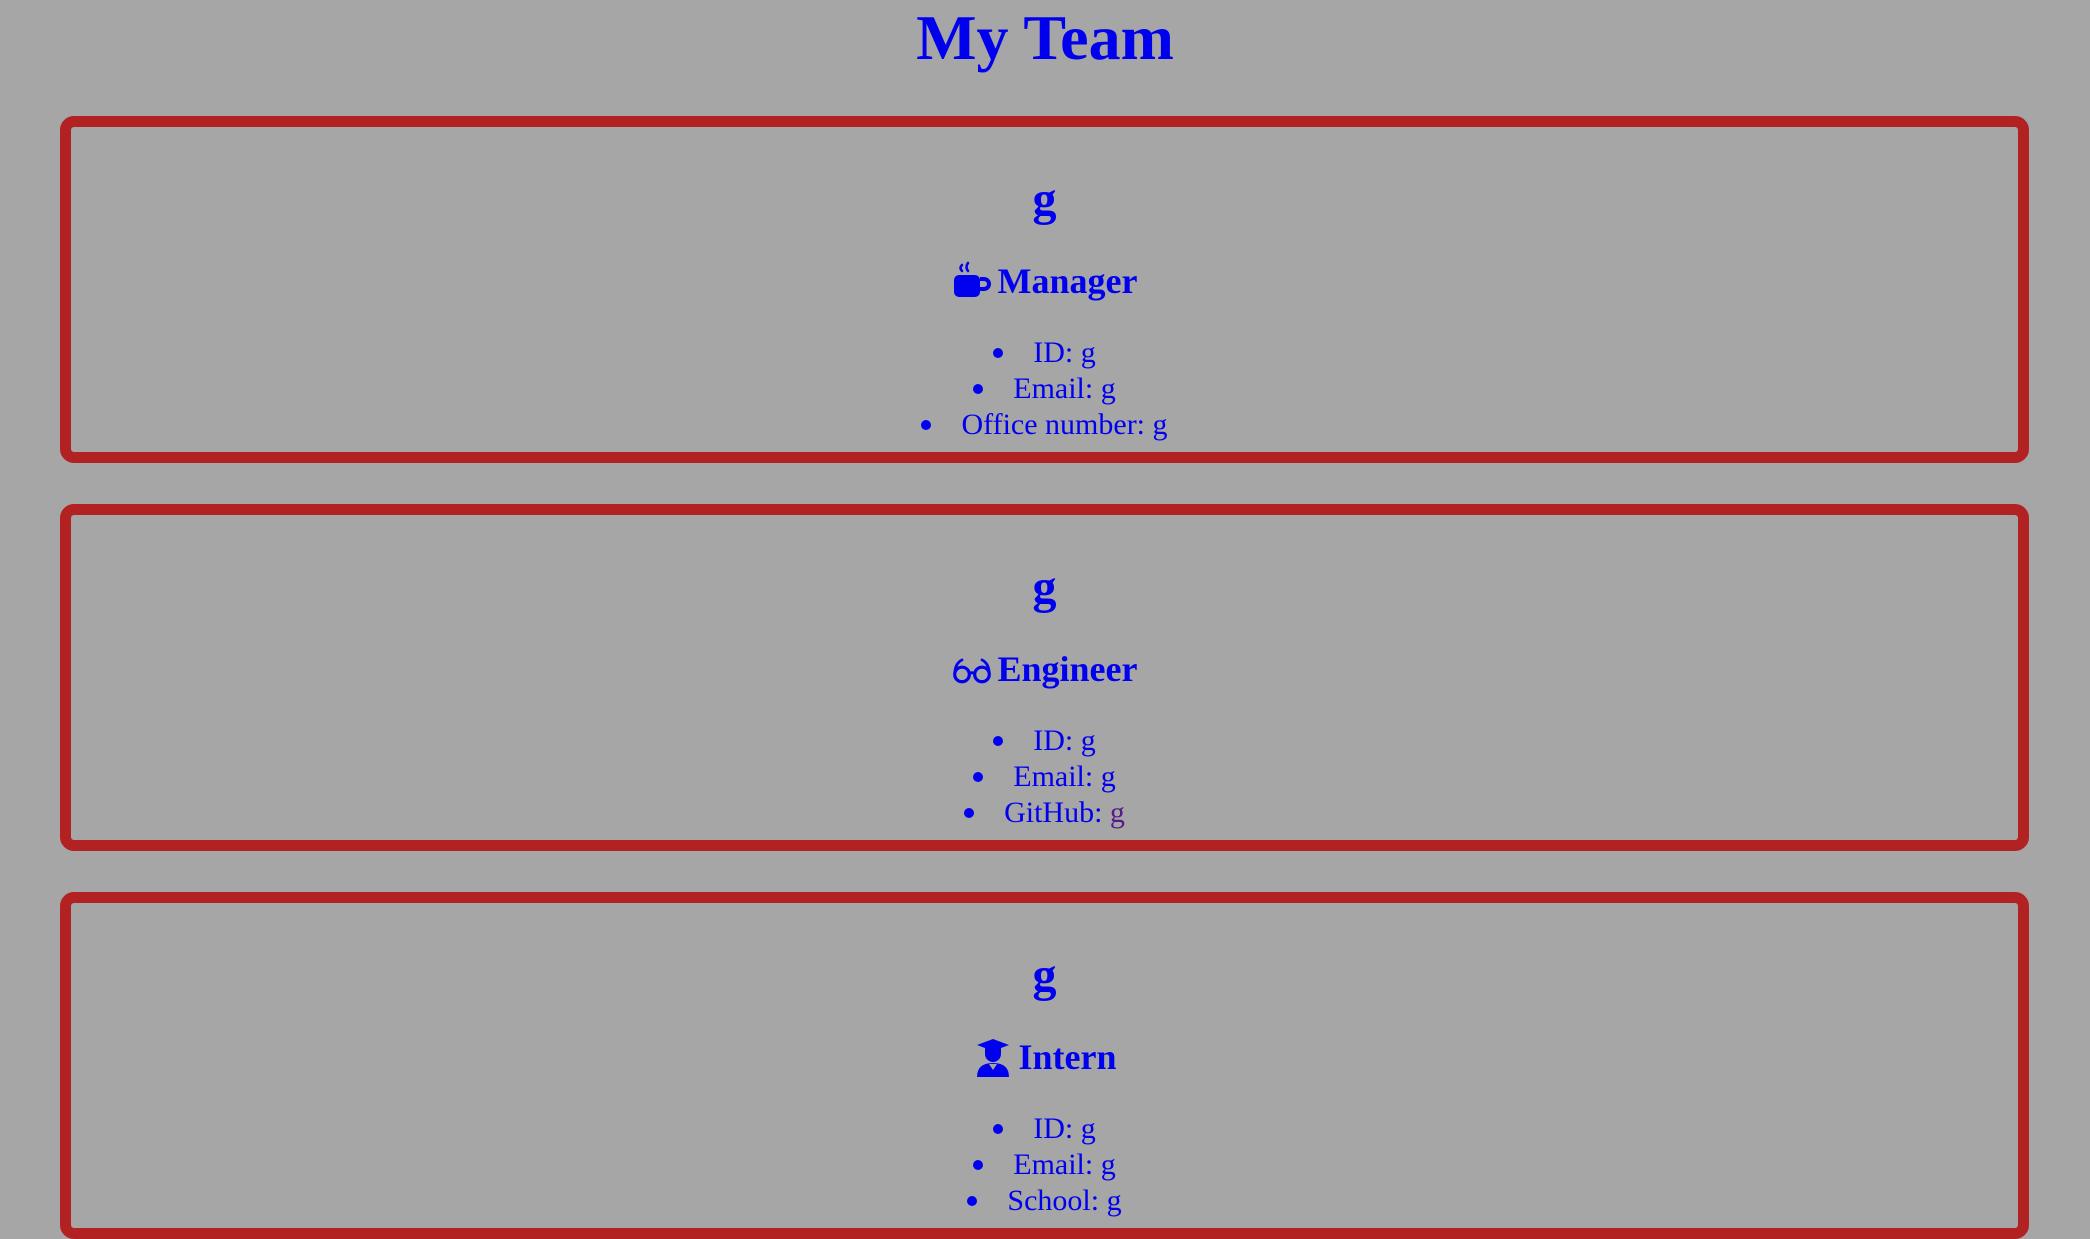  I want to click on graduate-icon, so click(993, 1057).